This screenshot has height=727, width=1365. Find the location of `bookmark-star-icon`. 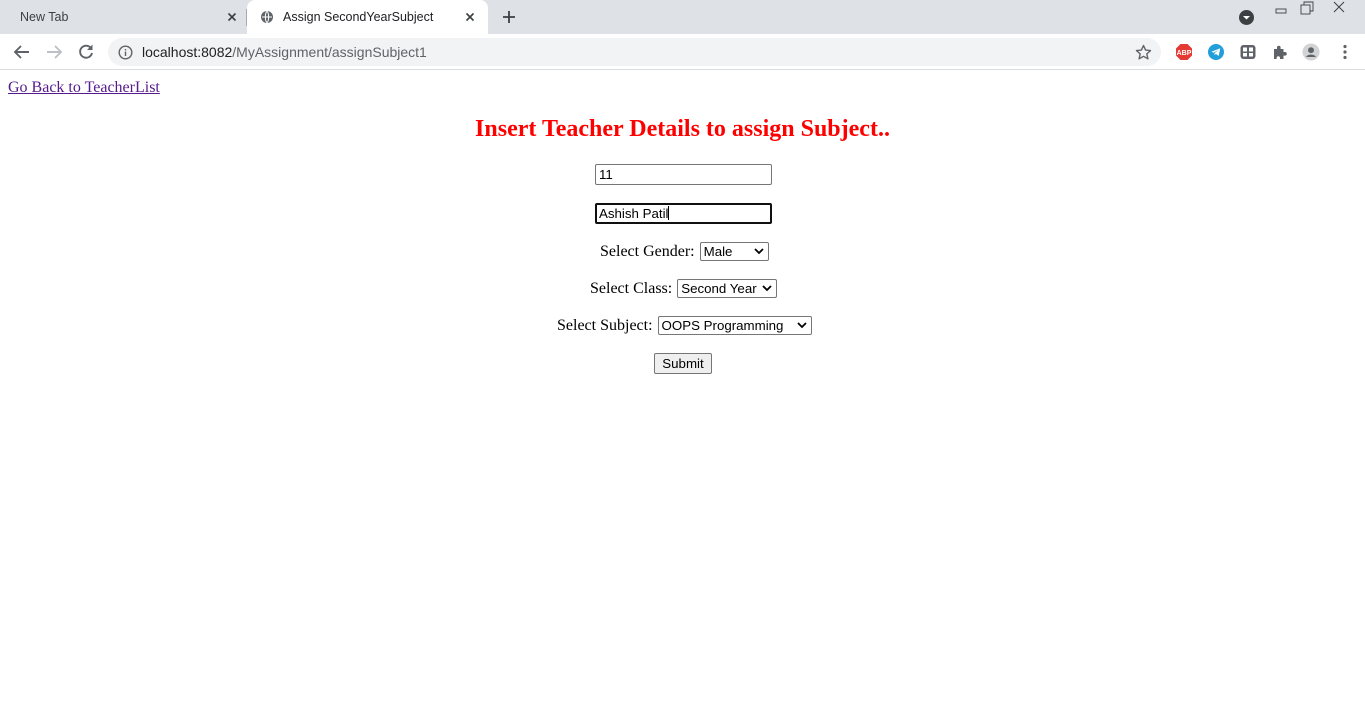

bookmark-star-icon is located at coordinates (1143, 52).